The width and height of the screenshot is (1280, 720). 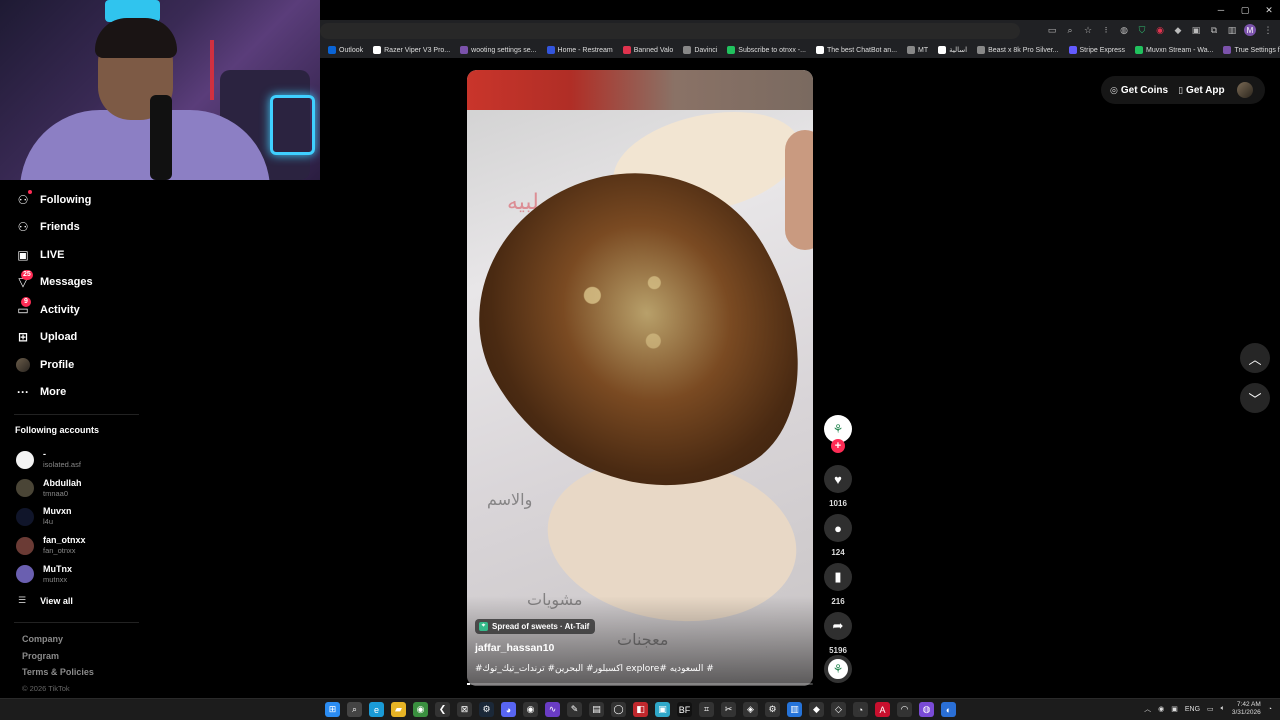 I want to click on sidebar-item-upload: ⊞ Upload, so click(x=75, y=338).